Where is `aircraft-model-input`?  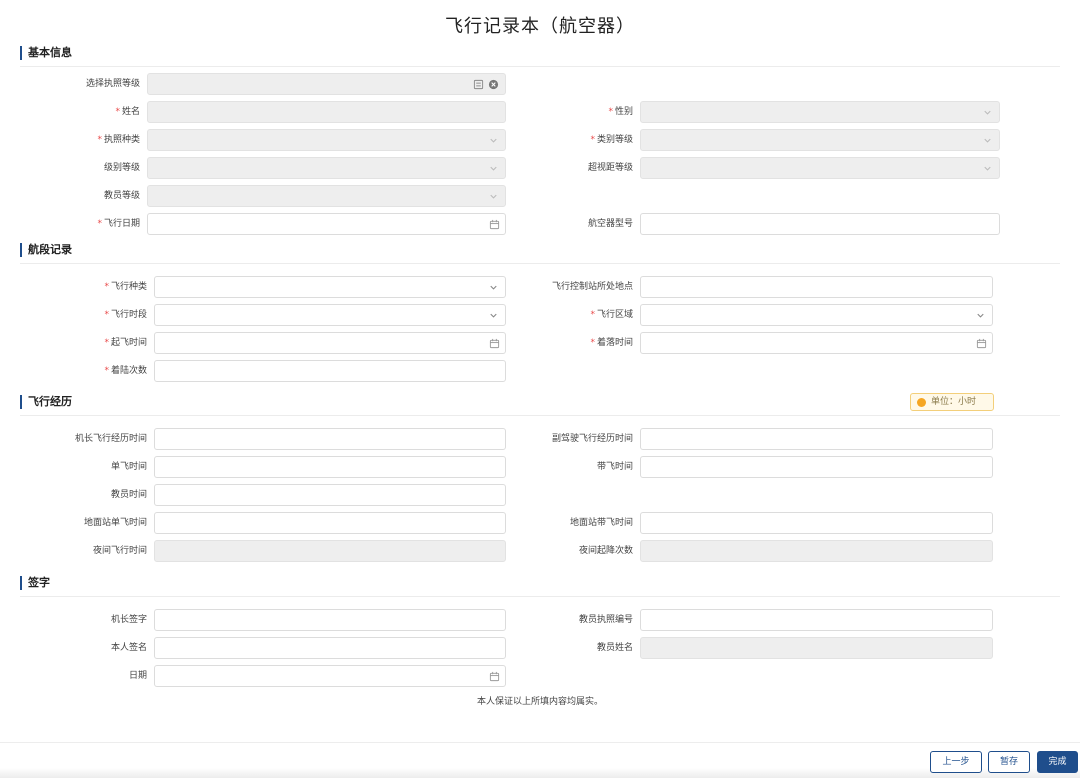 aircraft-model-input is located at coordinates (820, 224).